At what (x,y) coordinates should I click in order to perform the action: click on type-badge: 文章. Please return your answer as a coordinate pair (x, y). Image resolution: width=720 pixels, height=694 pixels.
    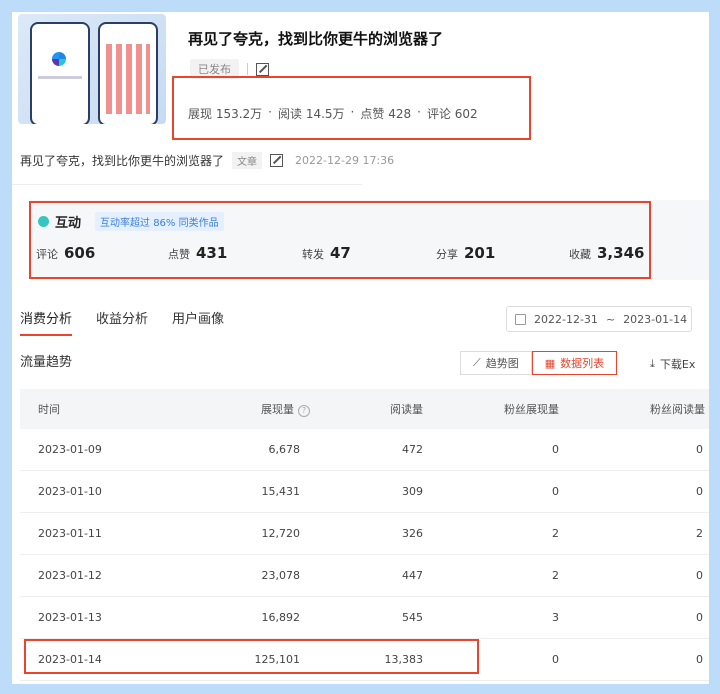
    Looking at the image, I should click on (247, 160).